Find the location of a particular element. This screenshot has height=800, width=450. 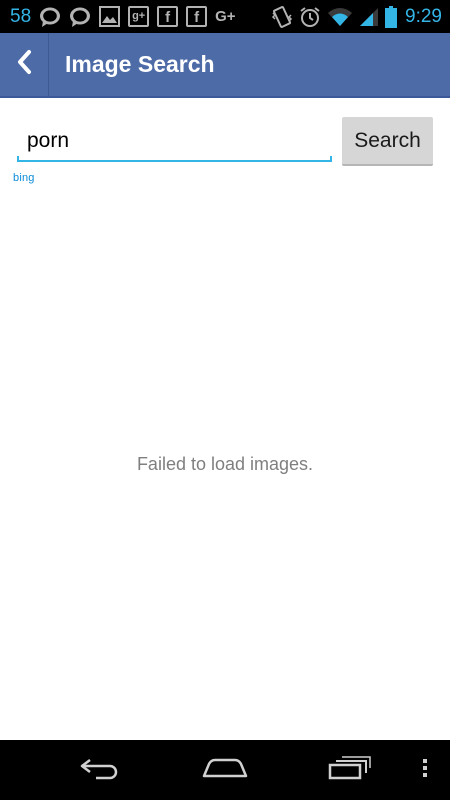

navigation-bar is located at coordinates (225, 770).